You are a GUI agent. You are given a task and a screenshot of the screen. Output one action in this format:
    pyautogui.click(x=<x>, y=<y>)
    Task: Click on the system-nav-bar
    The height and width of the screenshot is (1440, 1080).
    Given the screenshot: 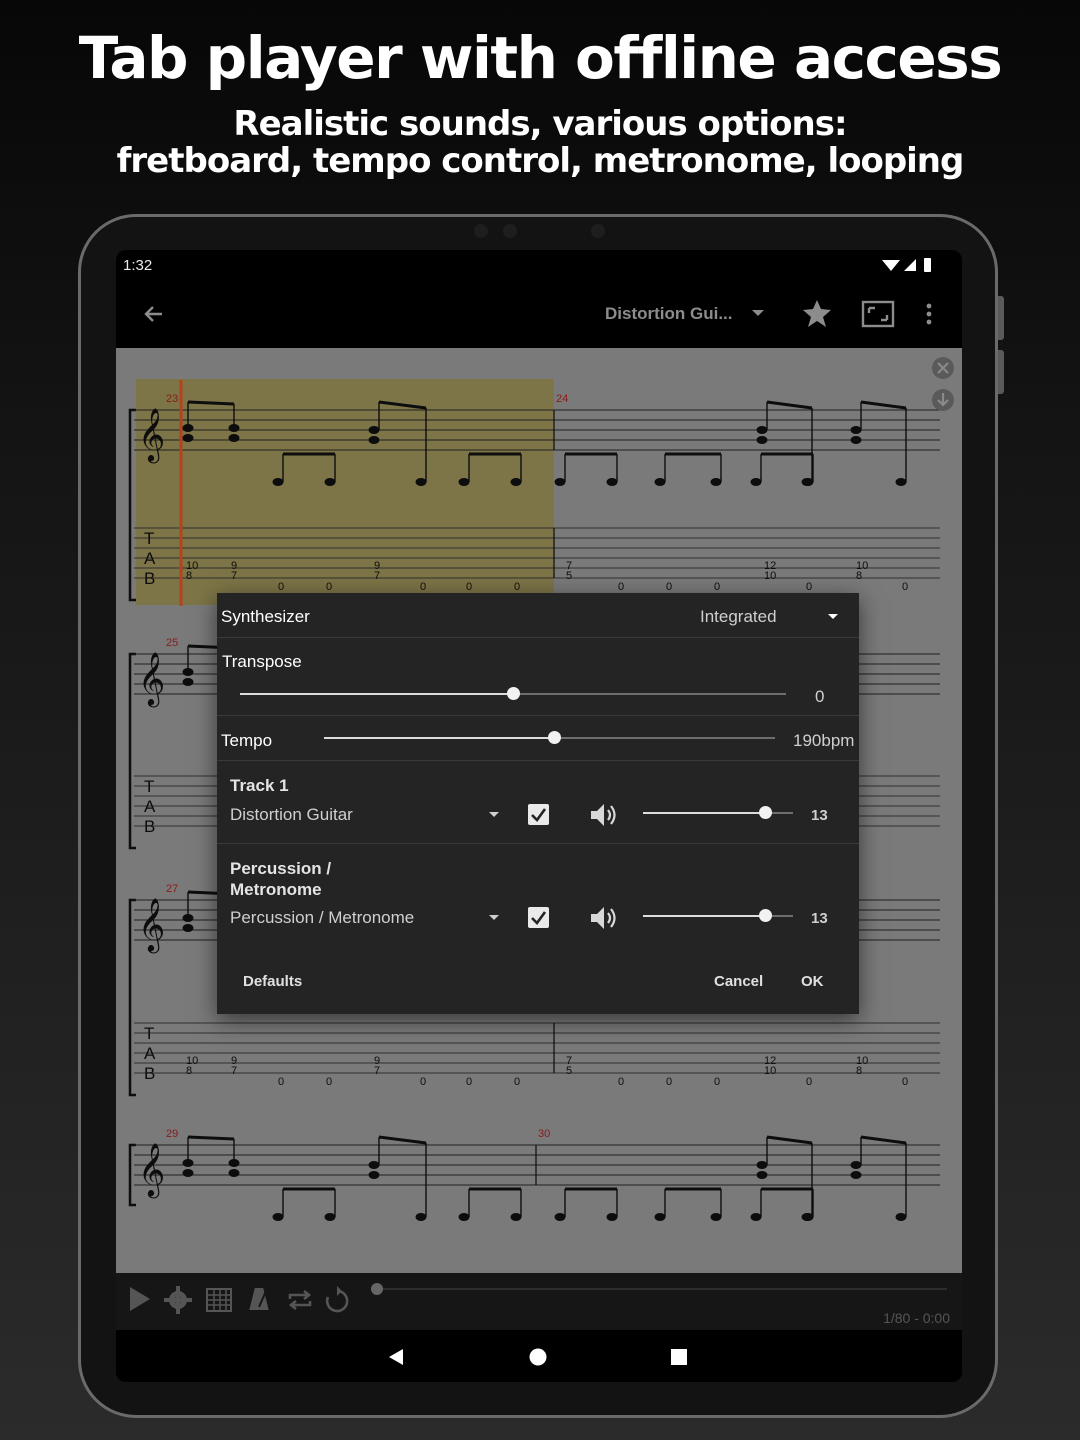 What is the action you would take?
    pyautogui.click(x=539, y=1356)
    